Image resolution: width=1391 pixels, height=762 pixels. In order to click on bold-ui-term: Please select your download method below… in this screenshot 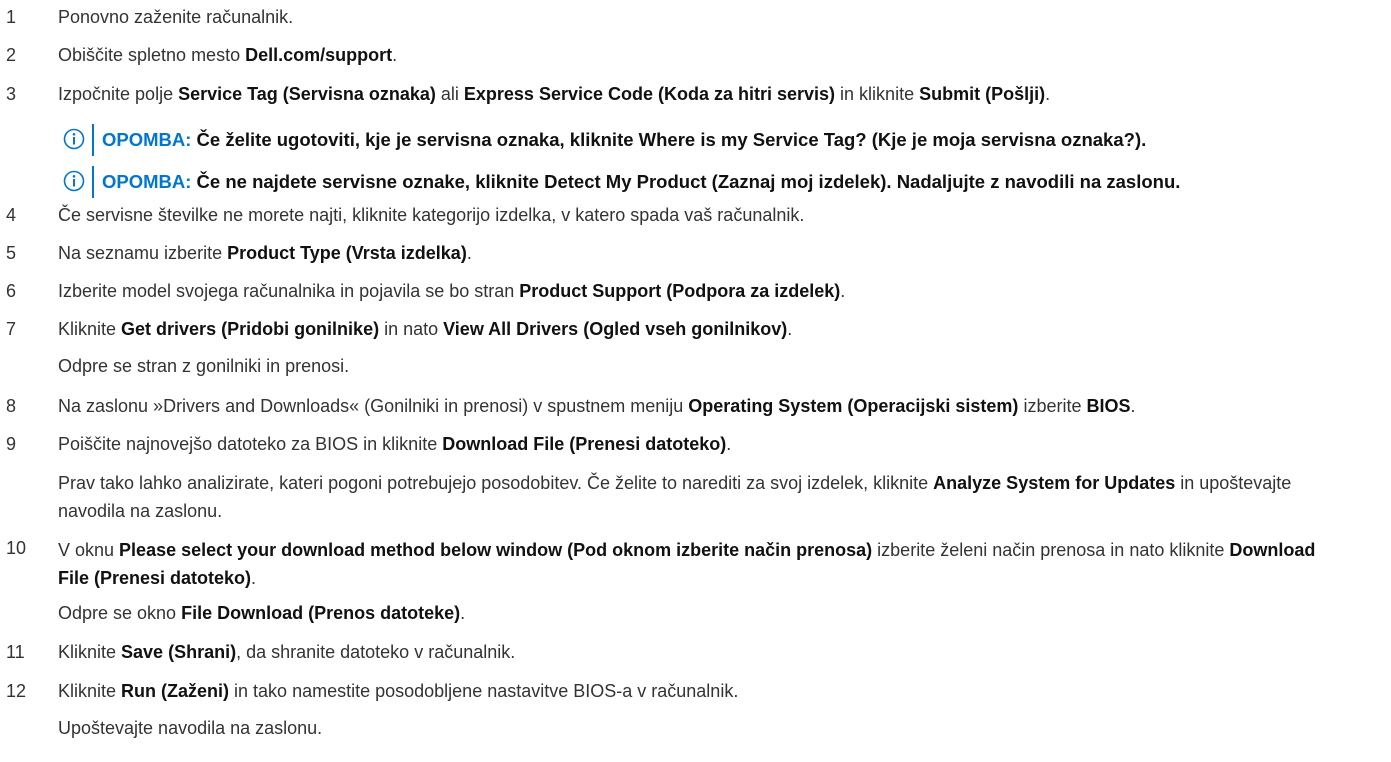, I will do `click(496, 550)`.